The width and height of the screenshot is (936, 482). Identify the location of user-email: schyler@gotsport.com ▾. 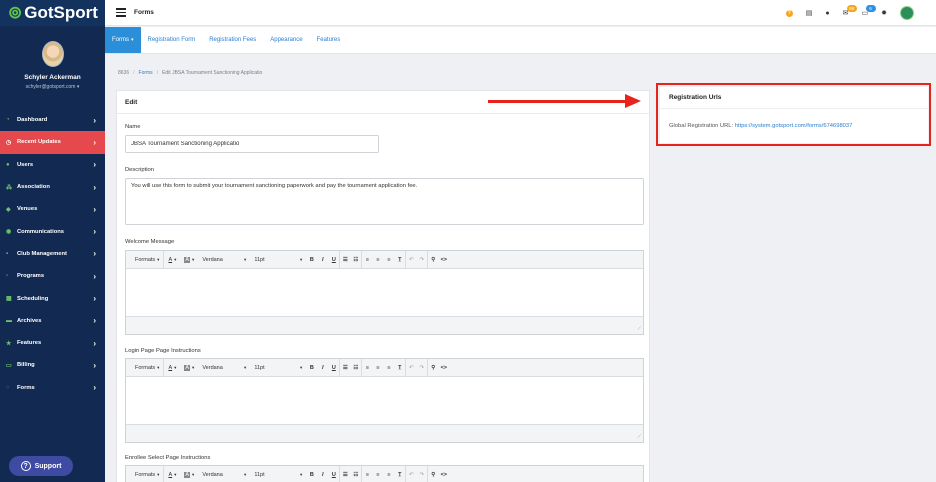
(53, 87).